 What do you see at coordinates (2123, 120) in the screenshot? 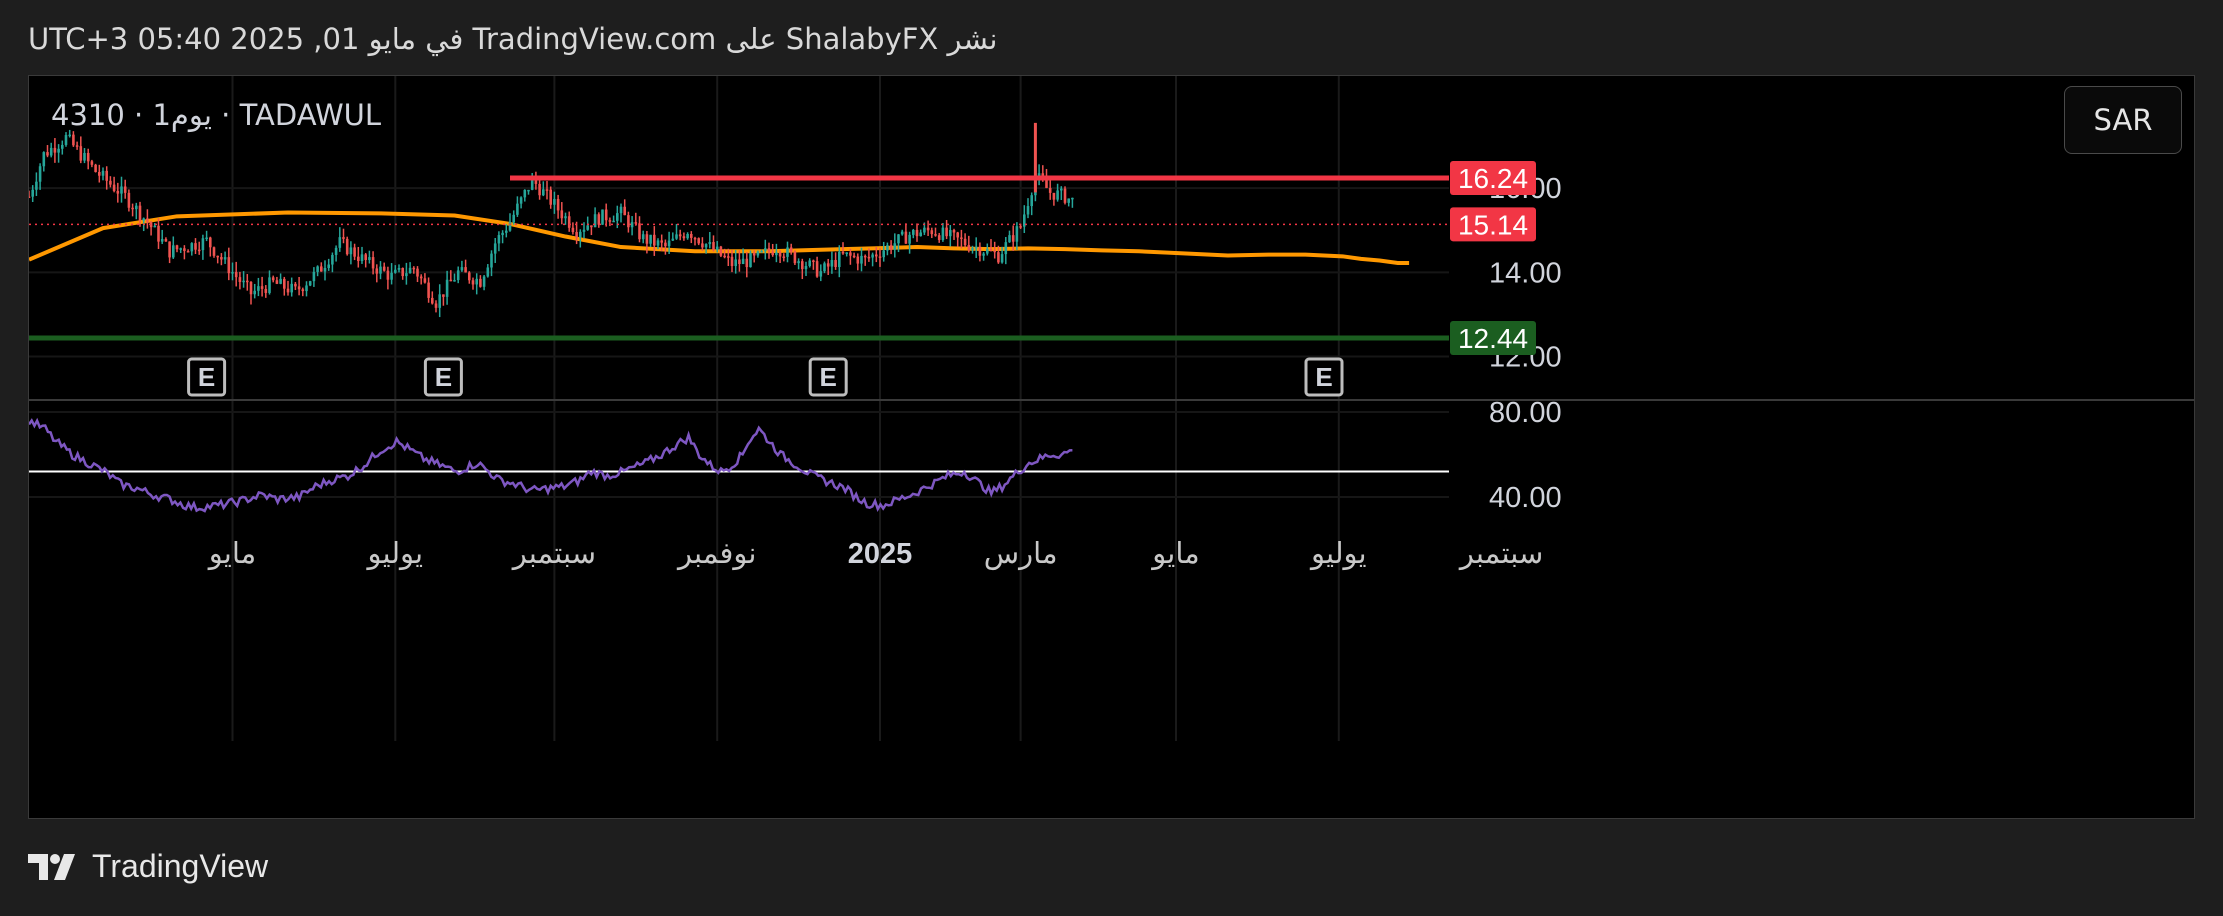
I see `currency-button: SAR` at bounding box center [2123, 120].